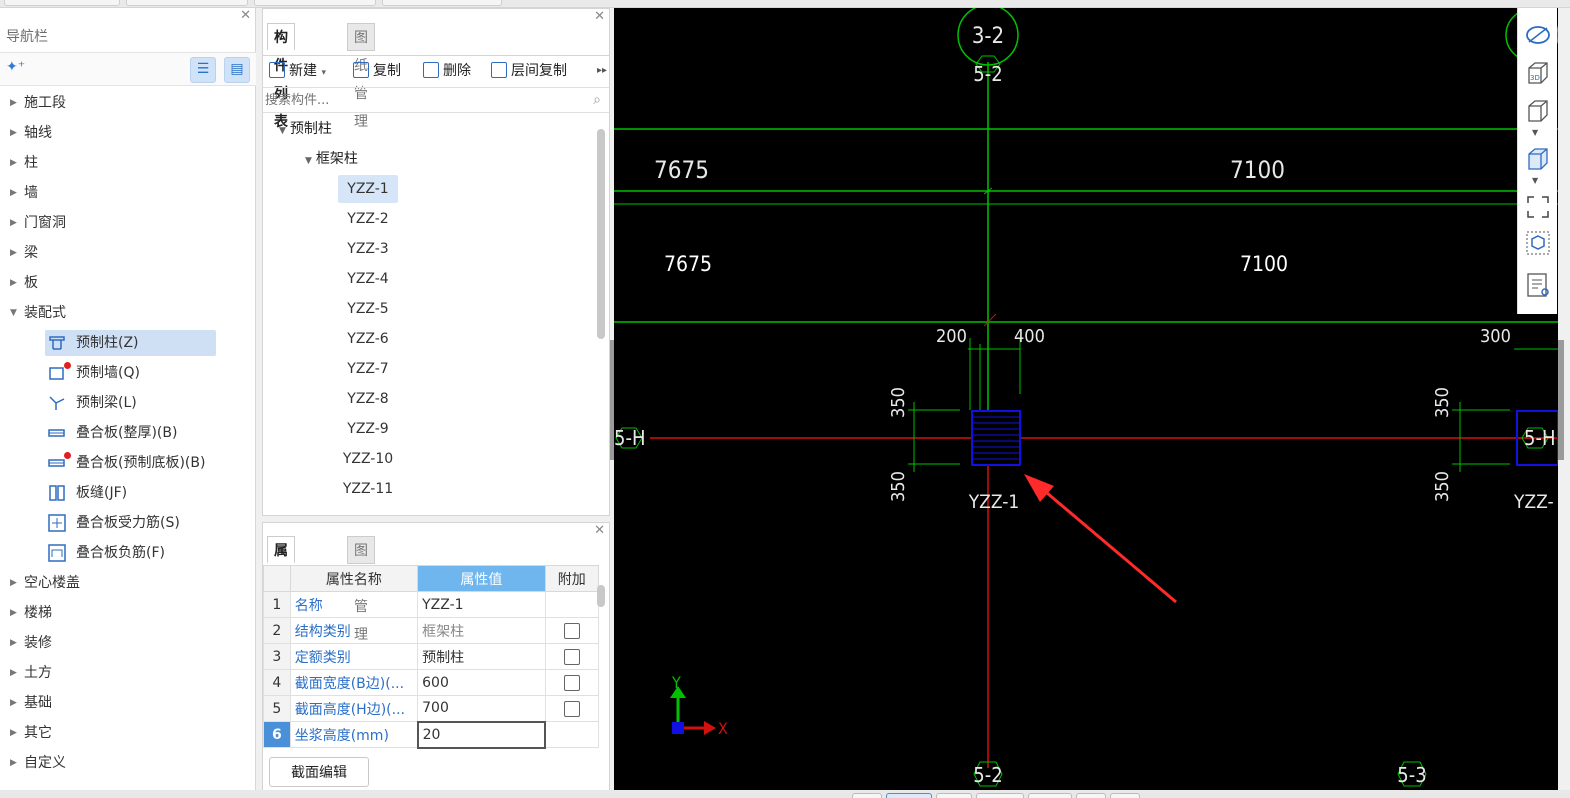  What do you see at coordinates (203, 70) in the screenshot?
I see `list-view-icon: ☰` at bounding box center [203, 70].